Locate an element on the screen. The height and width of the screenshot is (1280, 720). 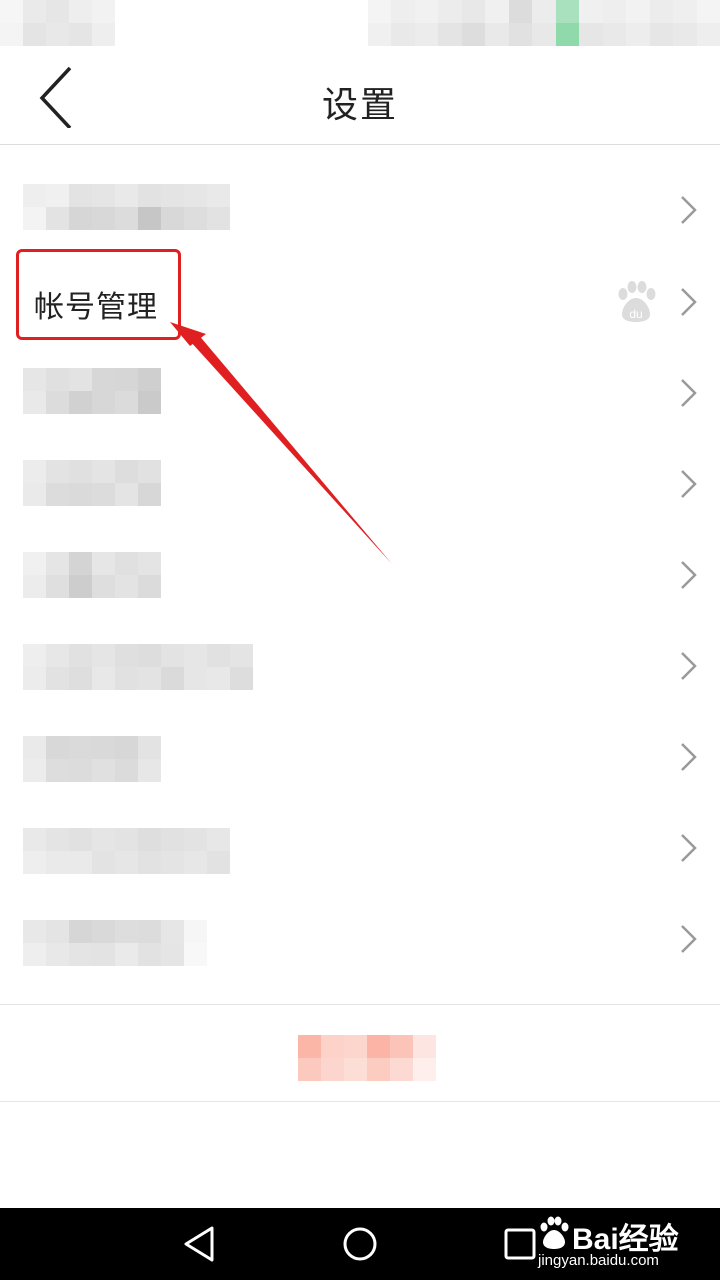
svg-text: du is located at coordinates (635, 314).